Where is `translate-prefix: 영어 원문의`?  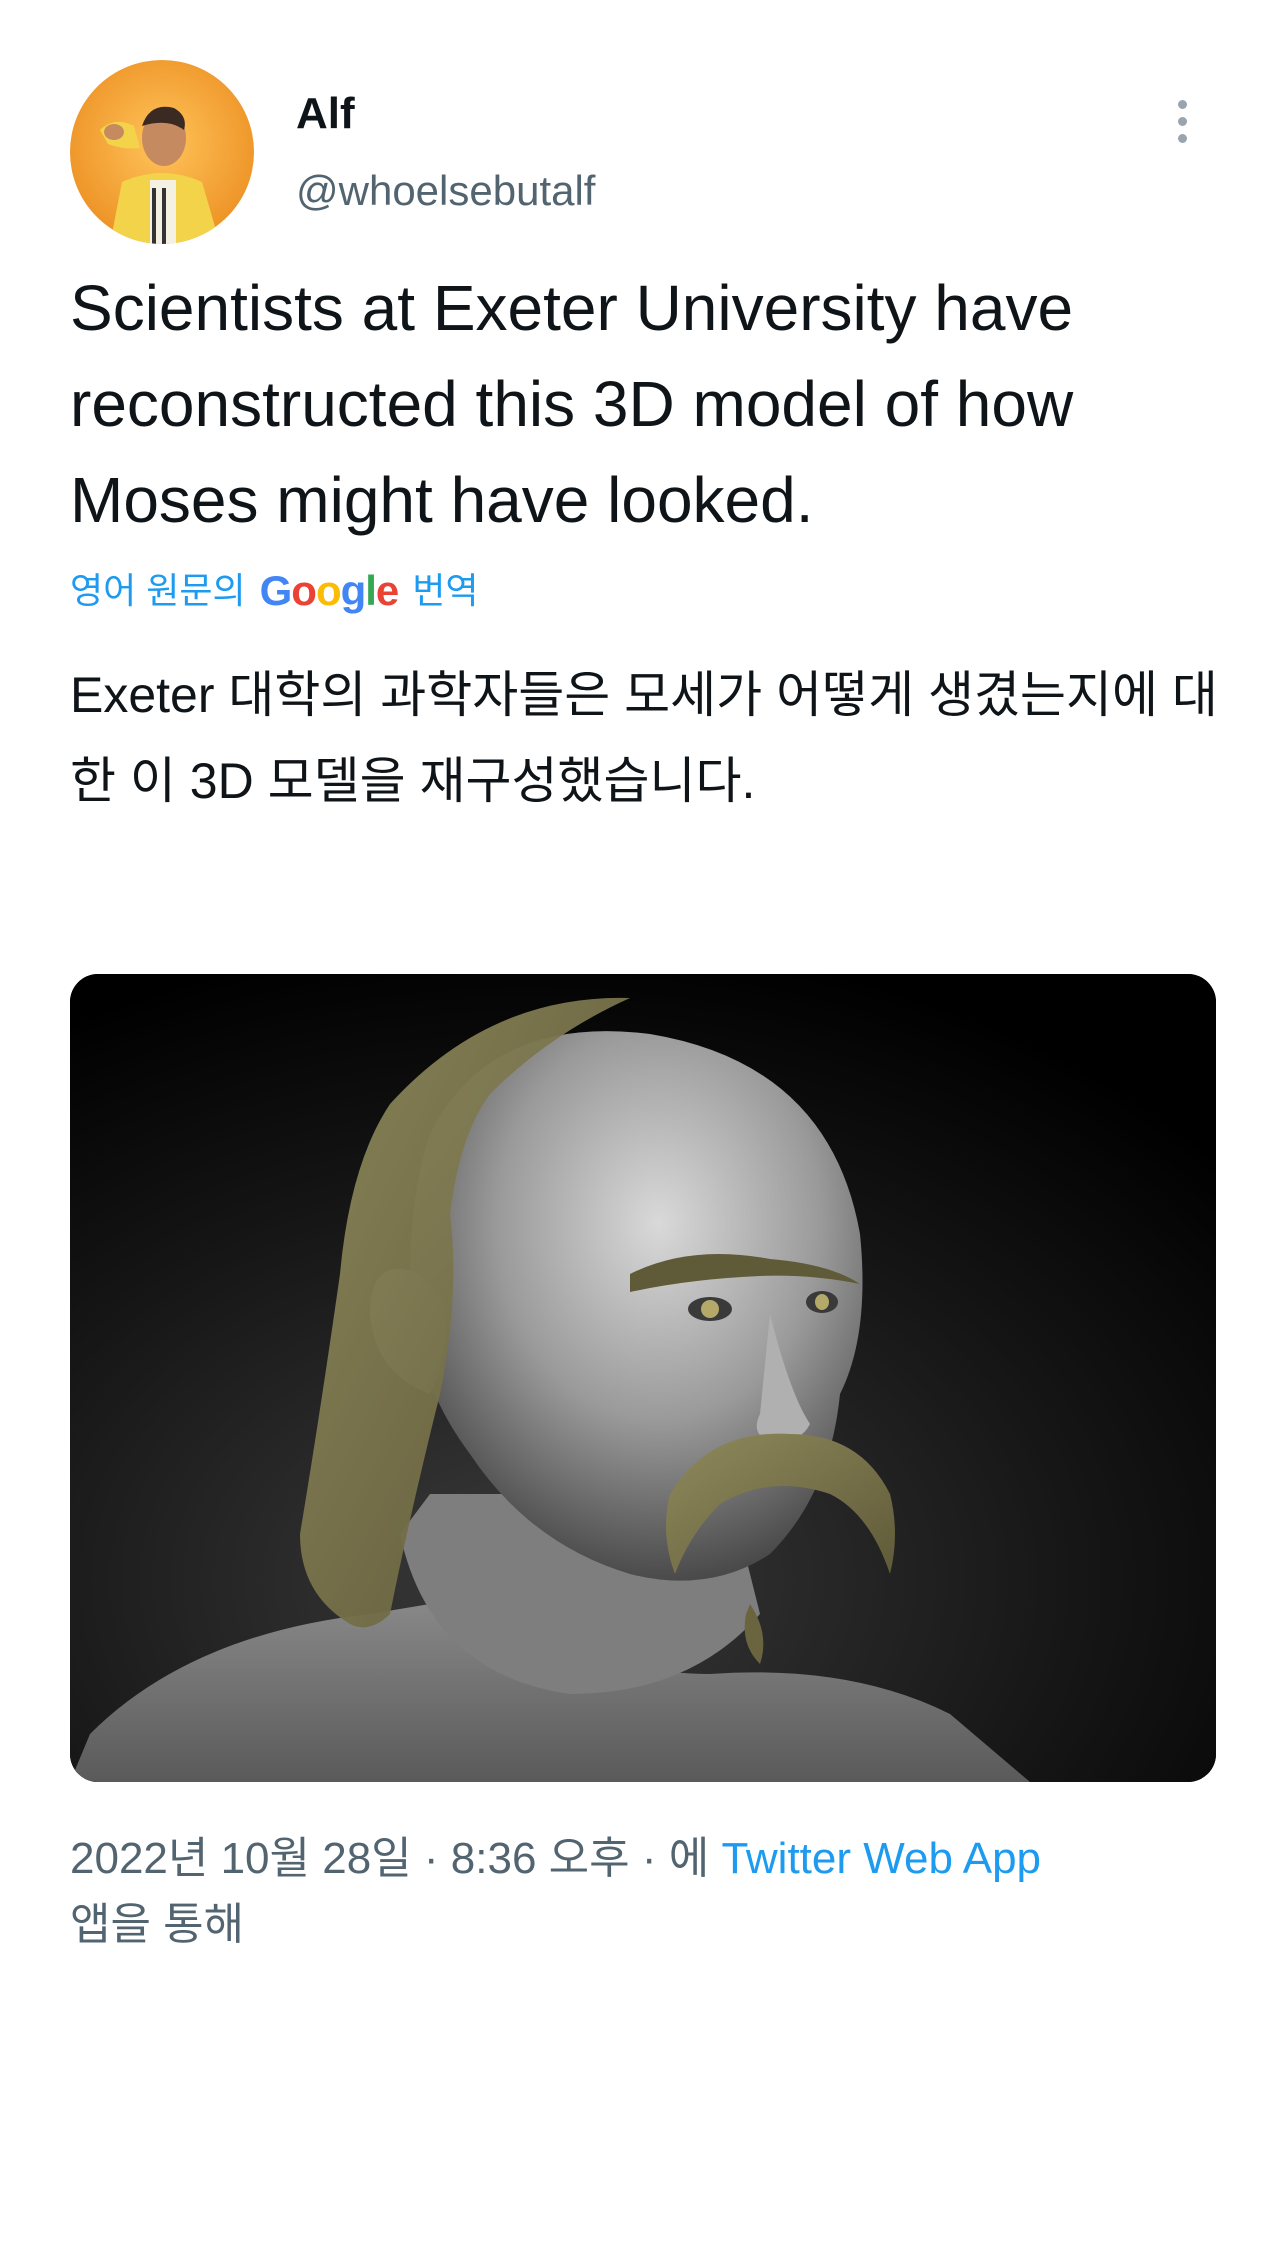 translate-prefix: 영어 원문의 is located at coordinates (158, 590).